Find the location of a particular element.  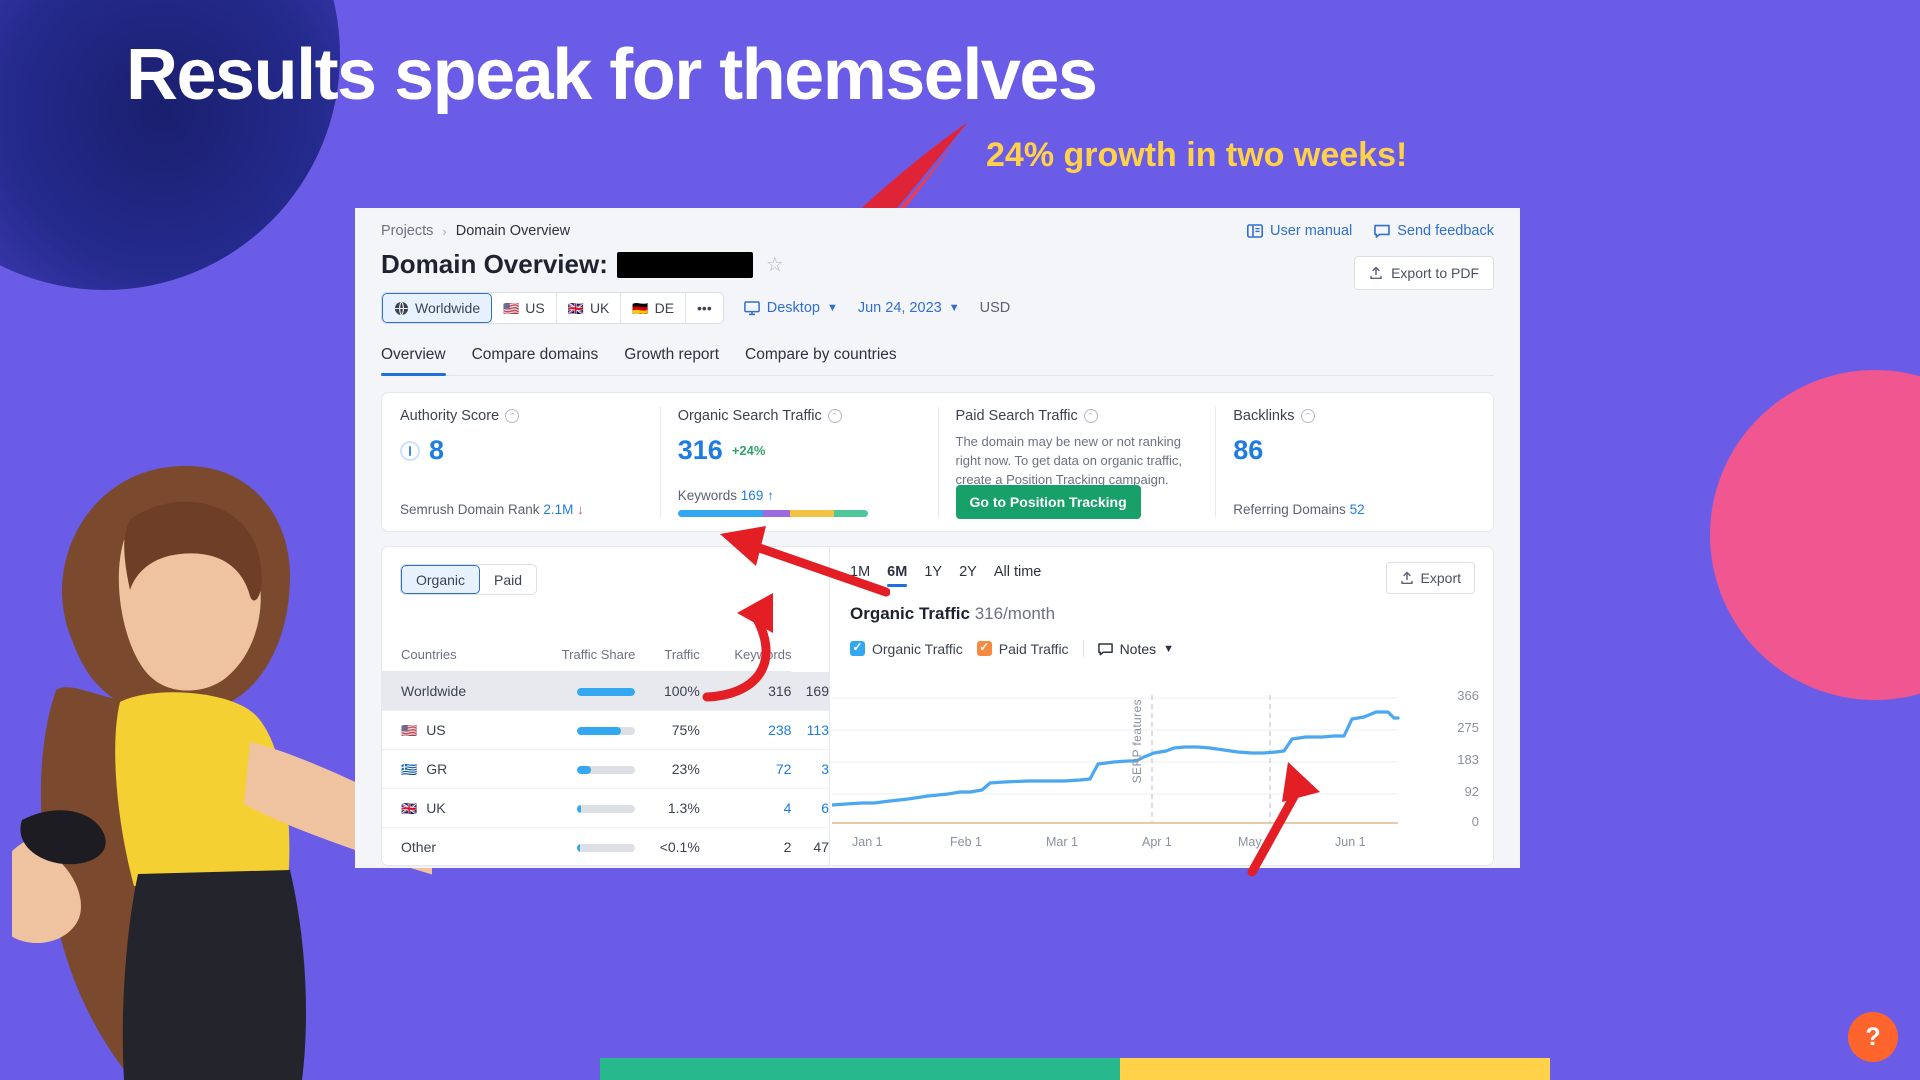

flag-icon: 🇬🇧 is located at coordinates (409, 808).